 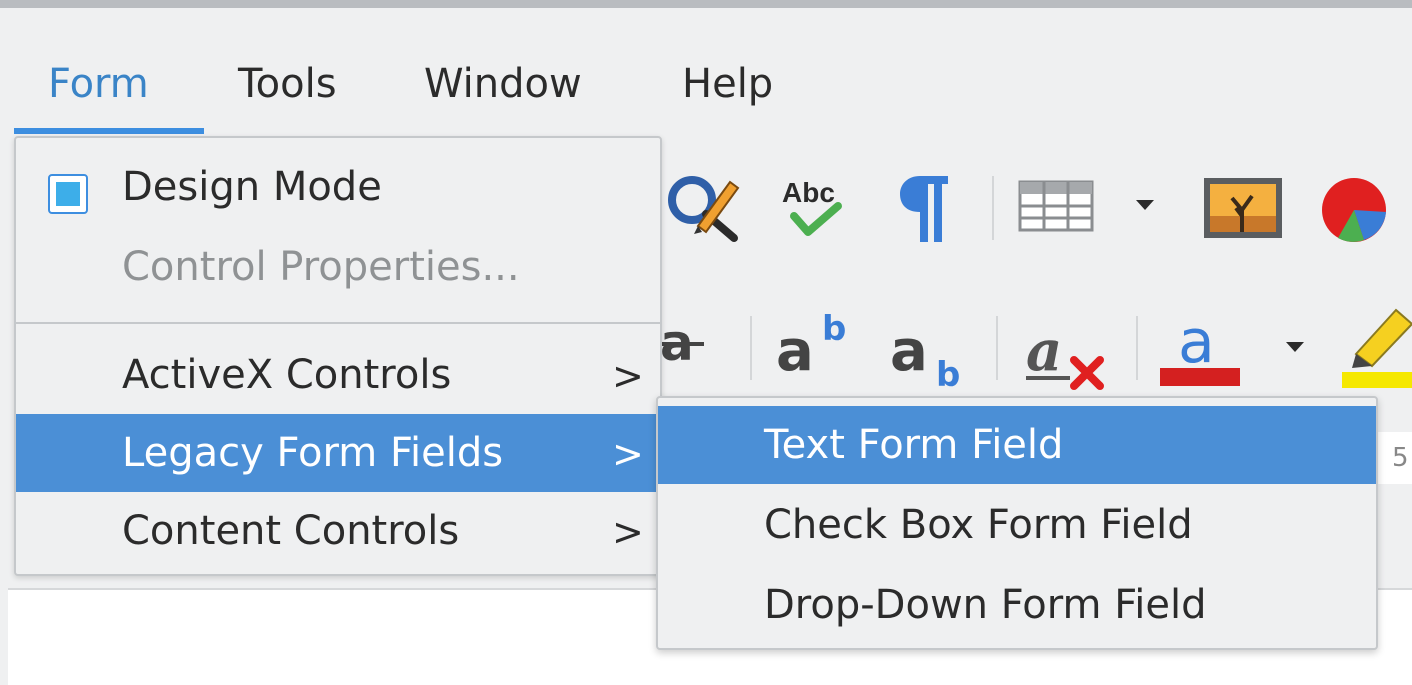 I want to click on insert-chart-icon, so click(x=1353, y=208).